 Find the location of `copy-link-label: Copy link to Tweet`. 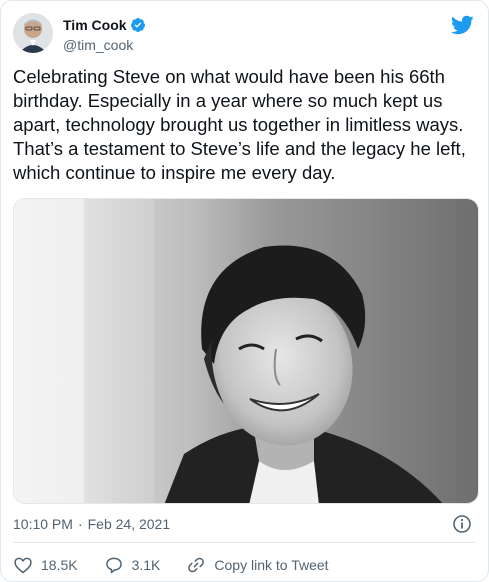

copy-link-label: Copy link to Tweet is located at coordinates (271, 565).